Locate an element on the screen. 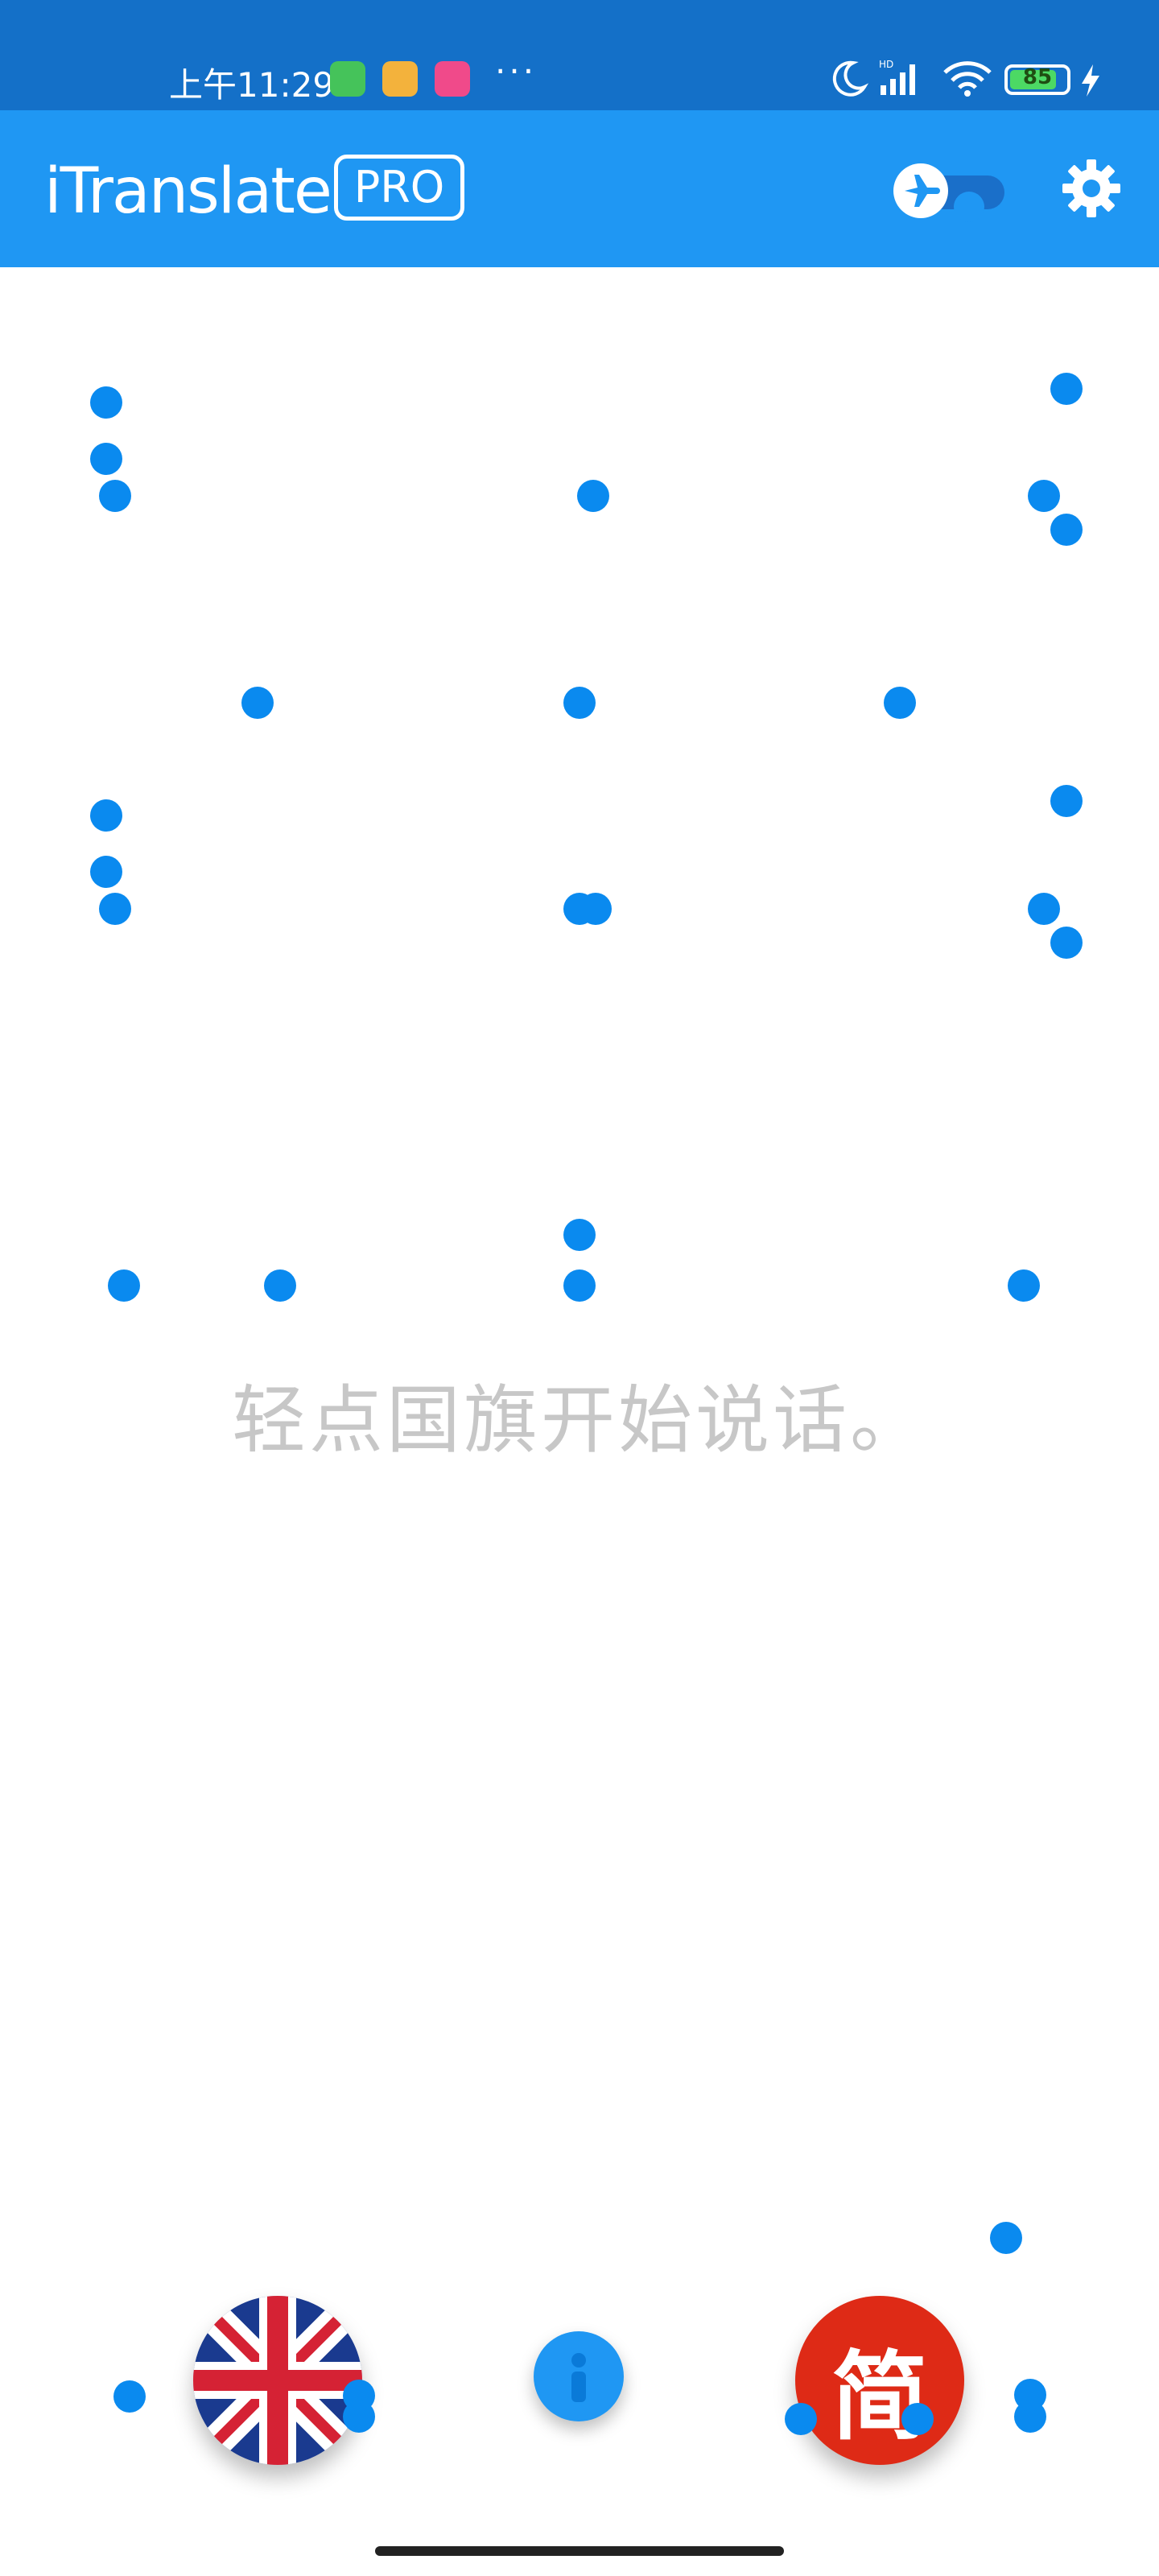 Image resolution: width=1159 pixels, height=2576 pixels. app-icon-green is located at coordinates (347, 79).